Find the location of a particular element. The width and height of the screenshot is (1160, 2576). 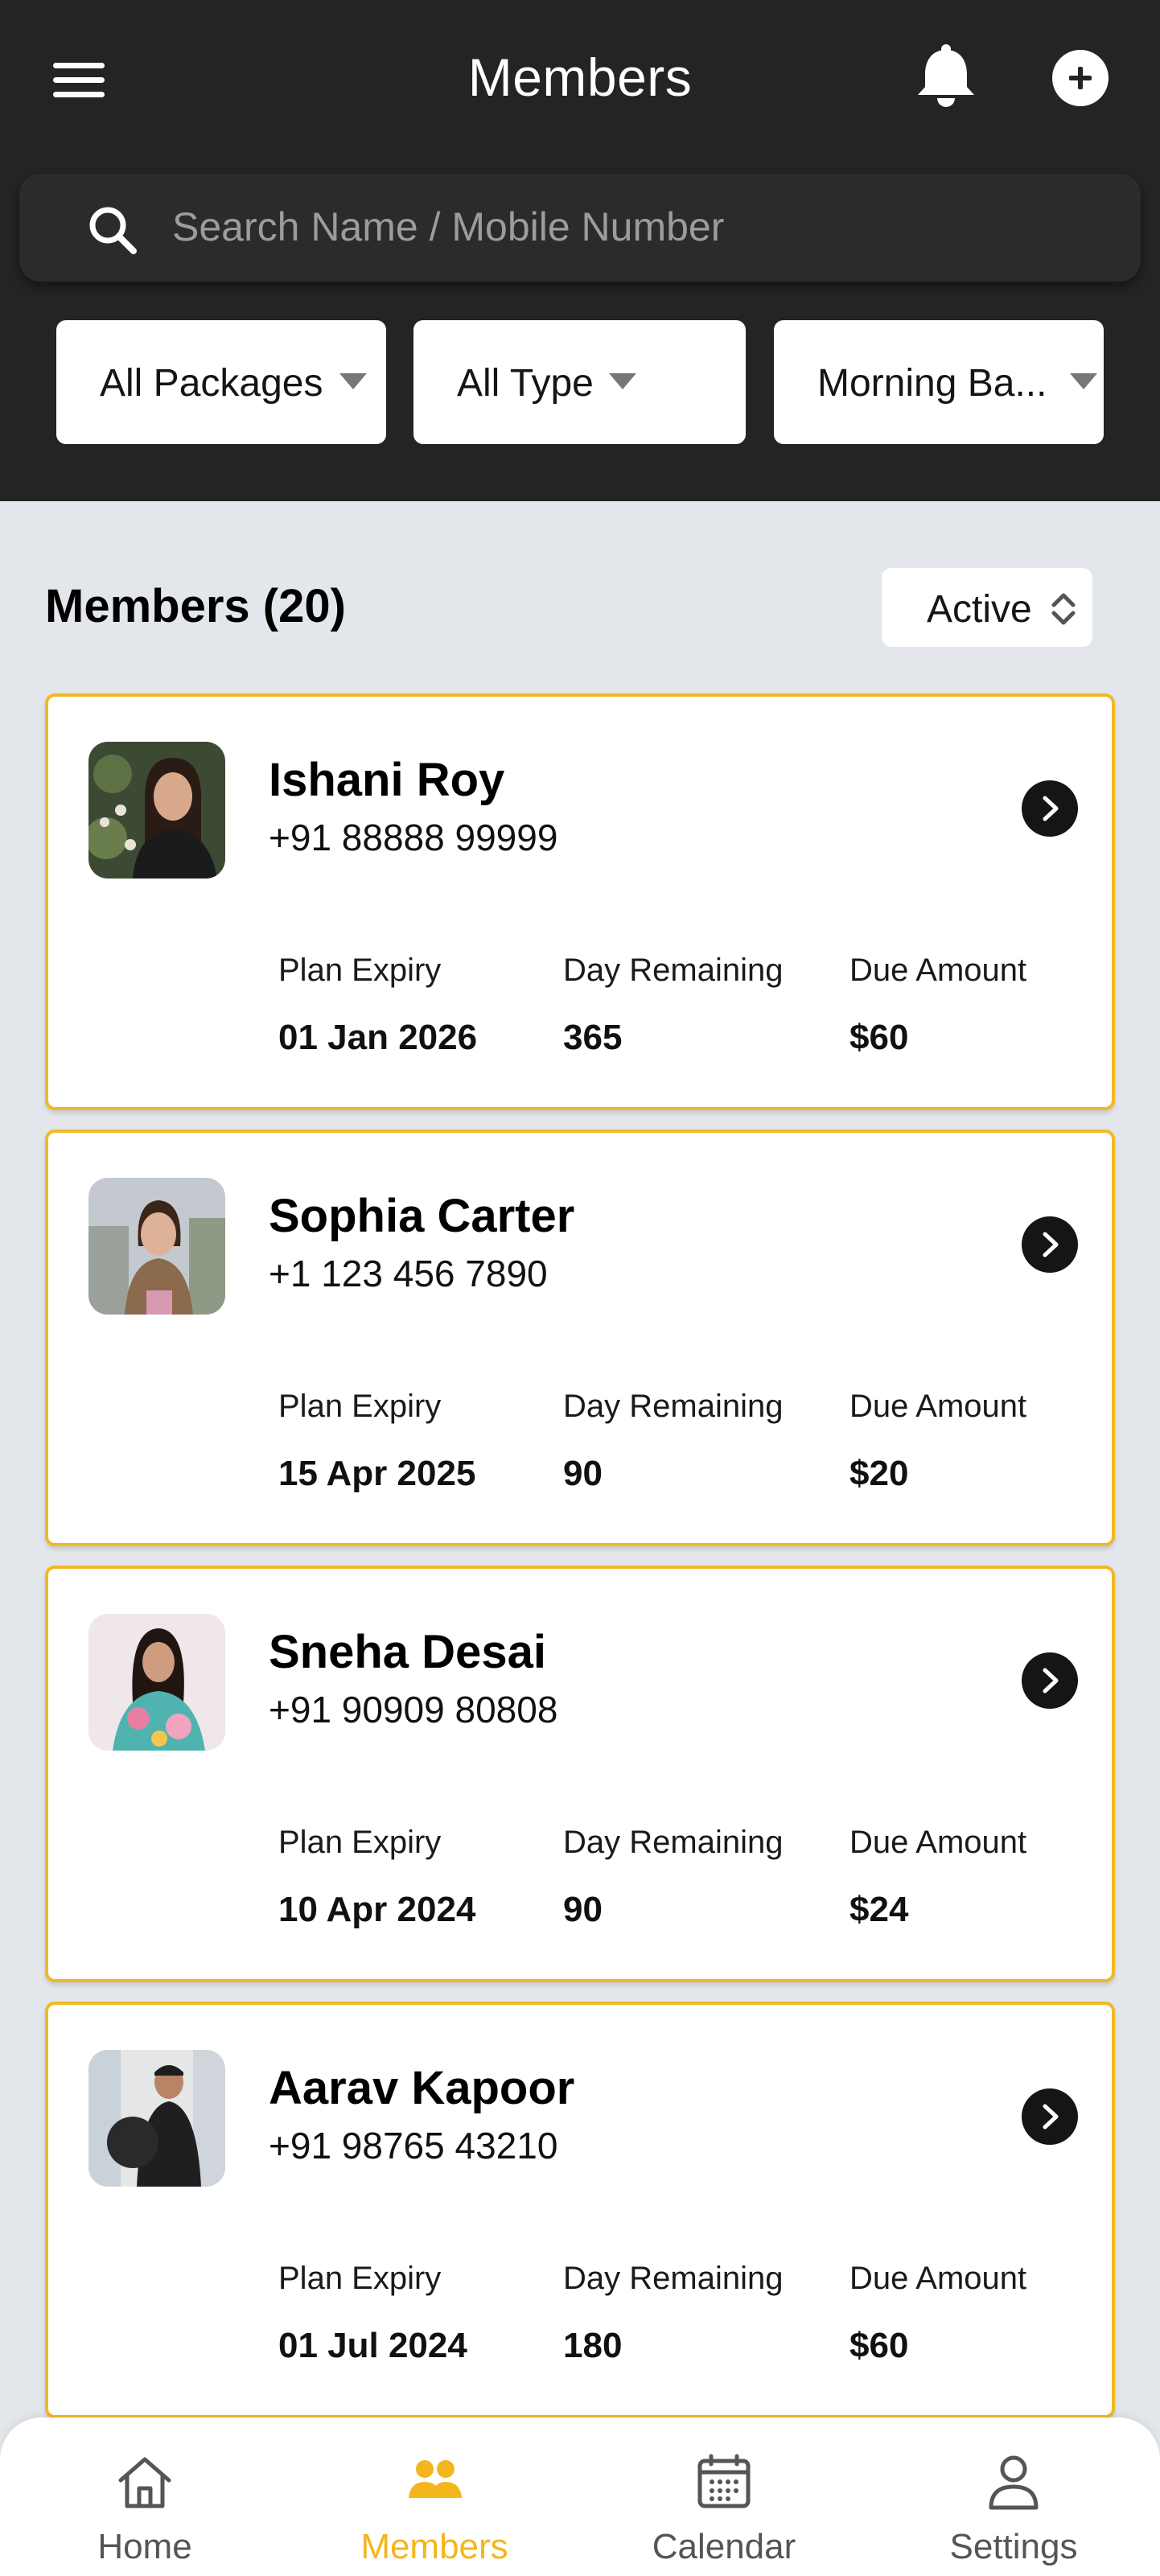

add-member-icon is located at coordinates (1080, 78).